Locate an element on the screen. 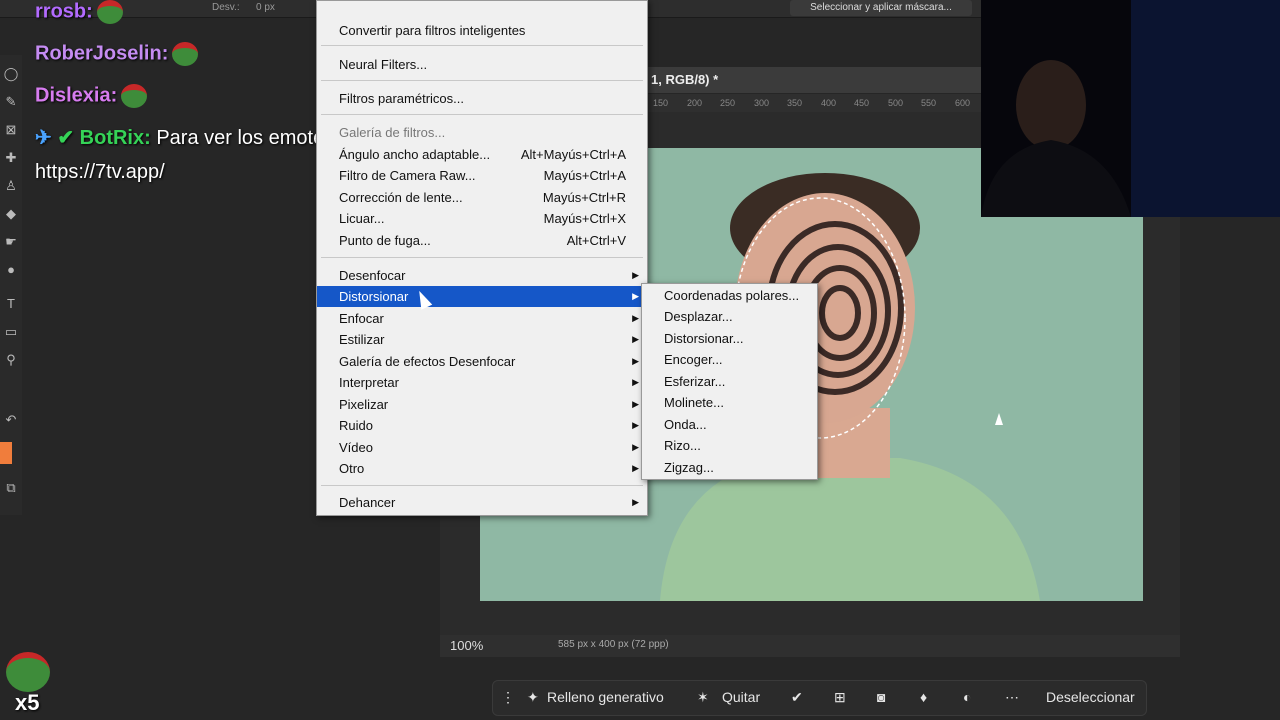  chat-username: BotRix is located at coordinates (112, 138).